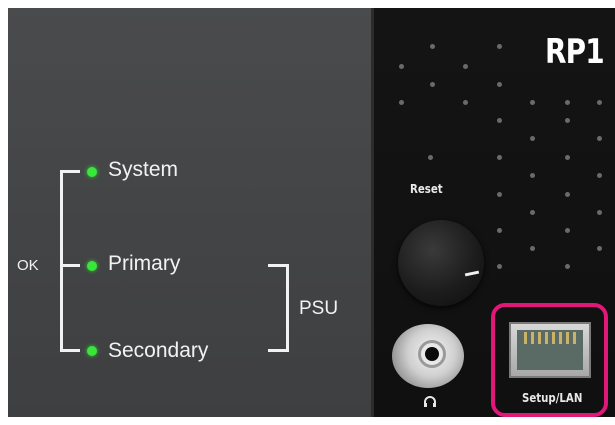  I want to click on psu-bracket-bottom, so click(278, 350).